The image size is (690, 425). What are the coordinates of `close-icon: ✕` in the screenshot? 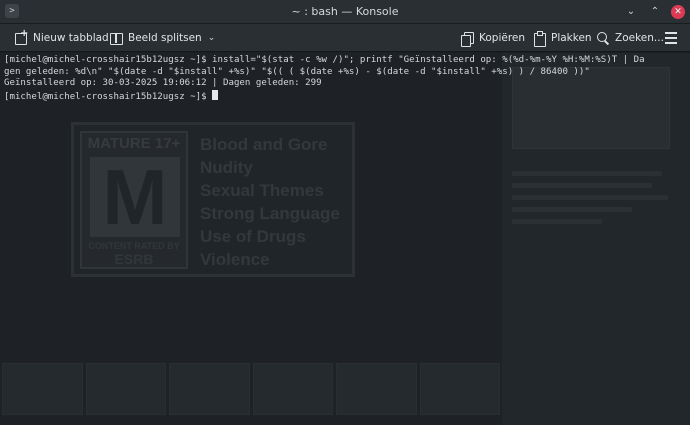 It's located at (678, 12).